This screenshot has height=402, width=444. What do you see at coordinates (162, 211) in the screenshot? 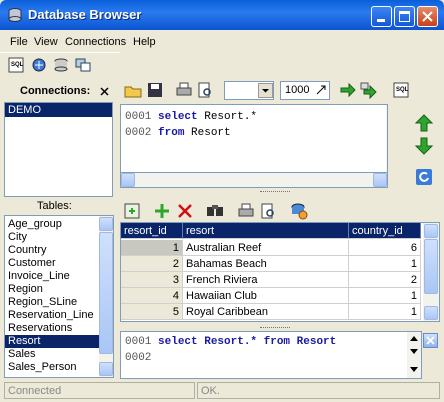
I see `add-row-icon` at bounding box center [162, 211].